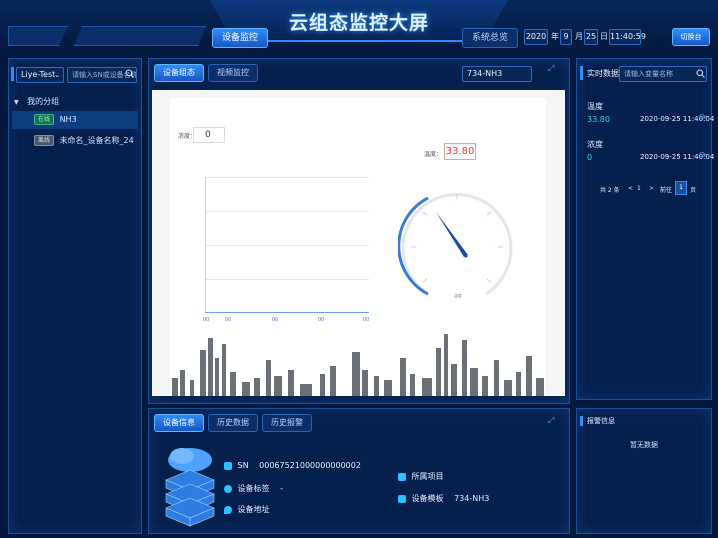 The image size is (718, 538). I want to click on chevron-down-icon: ⌄, so click(57, 75).